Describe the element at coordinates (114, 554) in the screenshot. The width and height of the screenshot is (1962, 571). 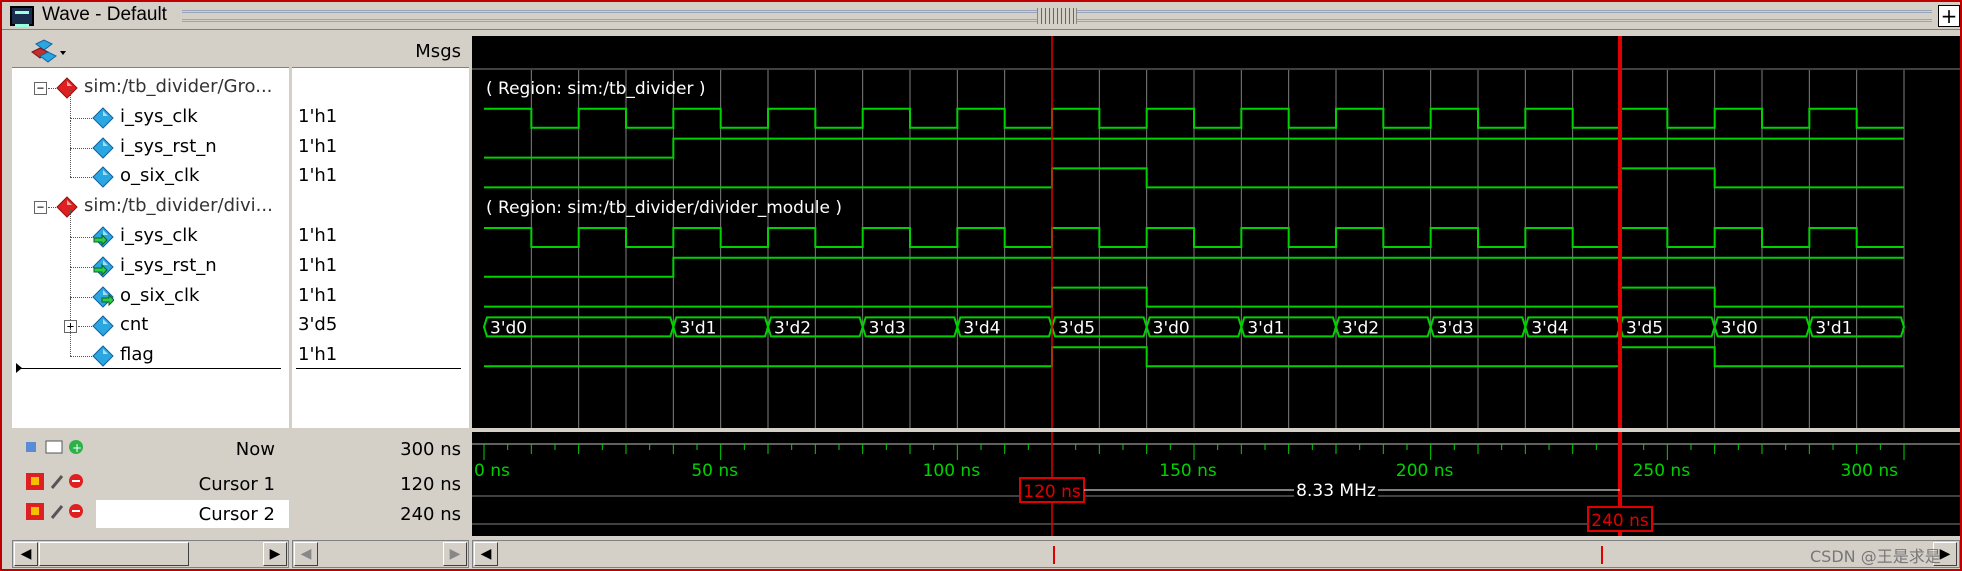
I see `scroll-thumb` at that location.